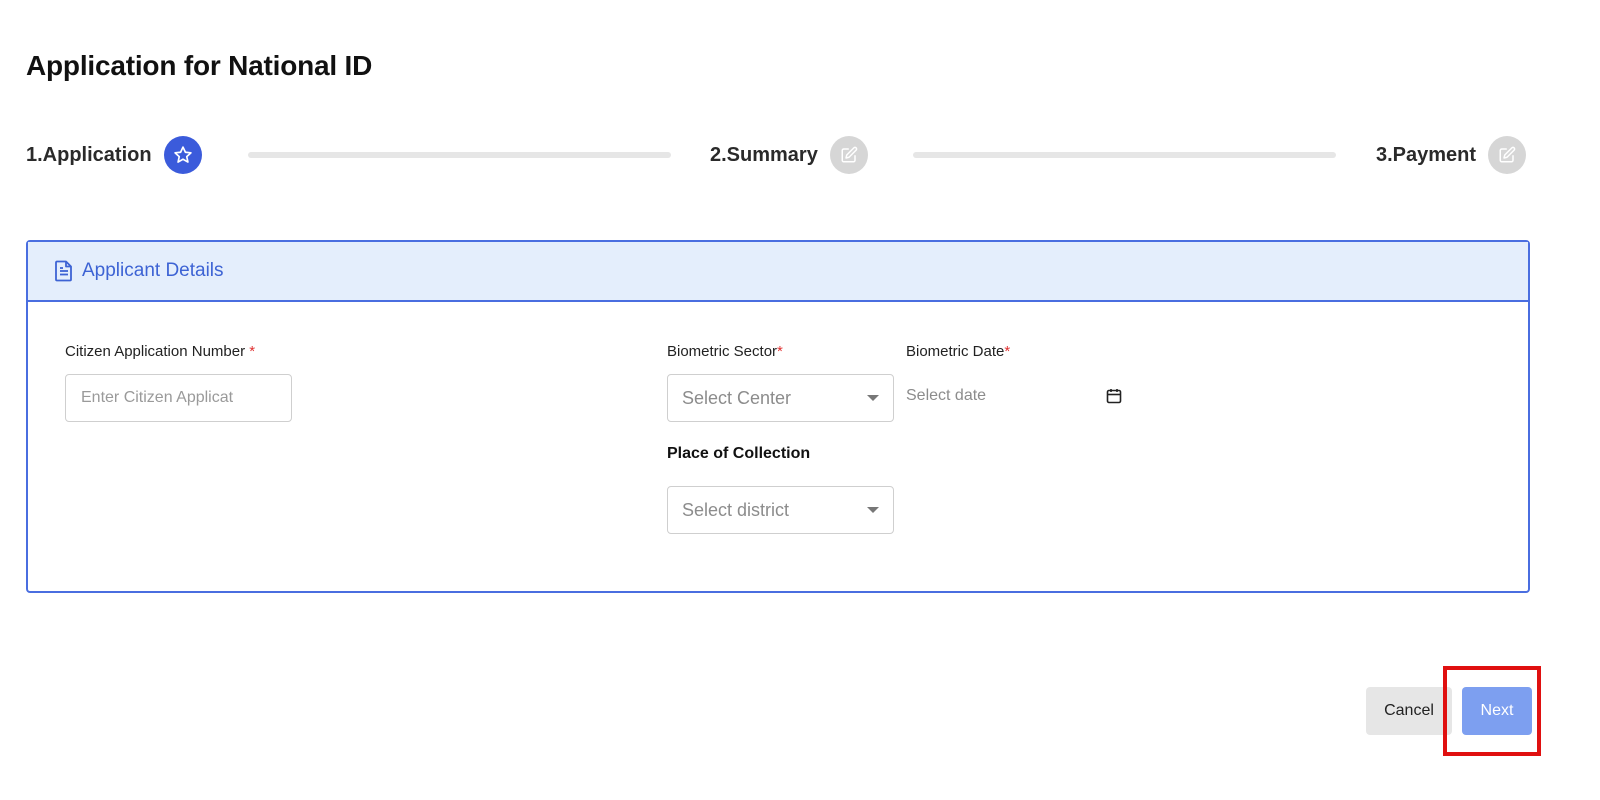 This screenshot has height=800, width=1600. I want to click on step-summary: 2.Summary, so click(789, 155).